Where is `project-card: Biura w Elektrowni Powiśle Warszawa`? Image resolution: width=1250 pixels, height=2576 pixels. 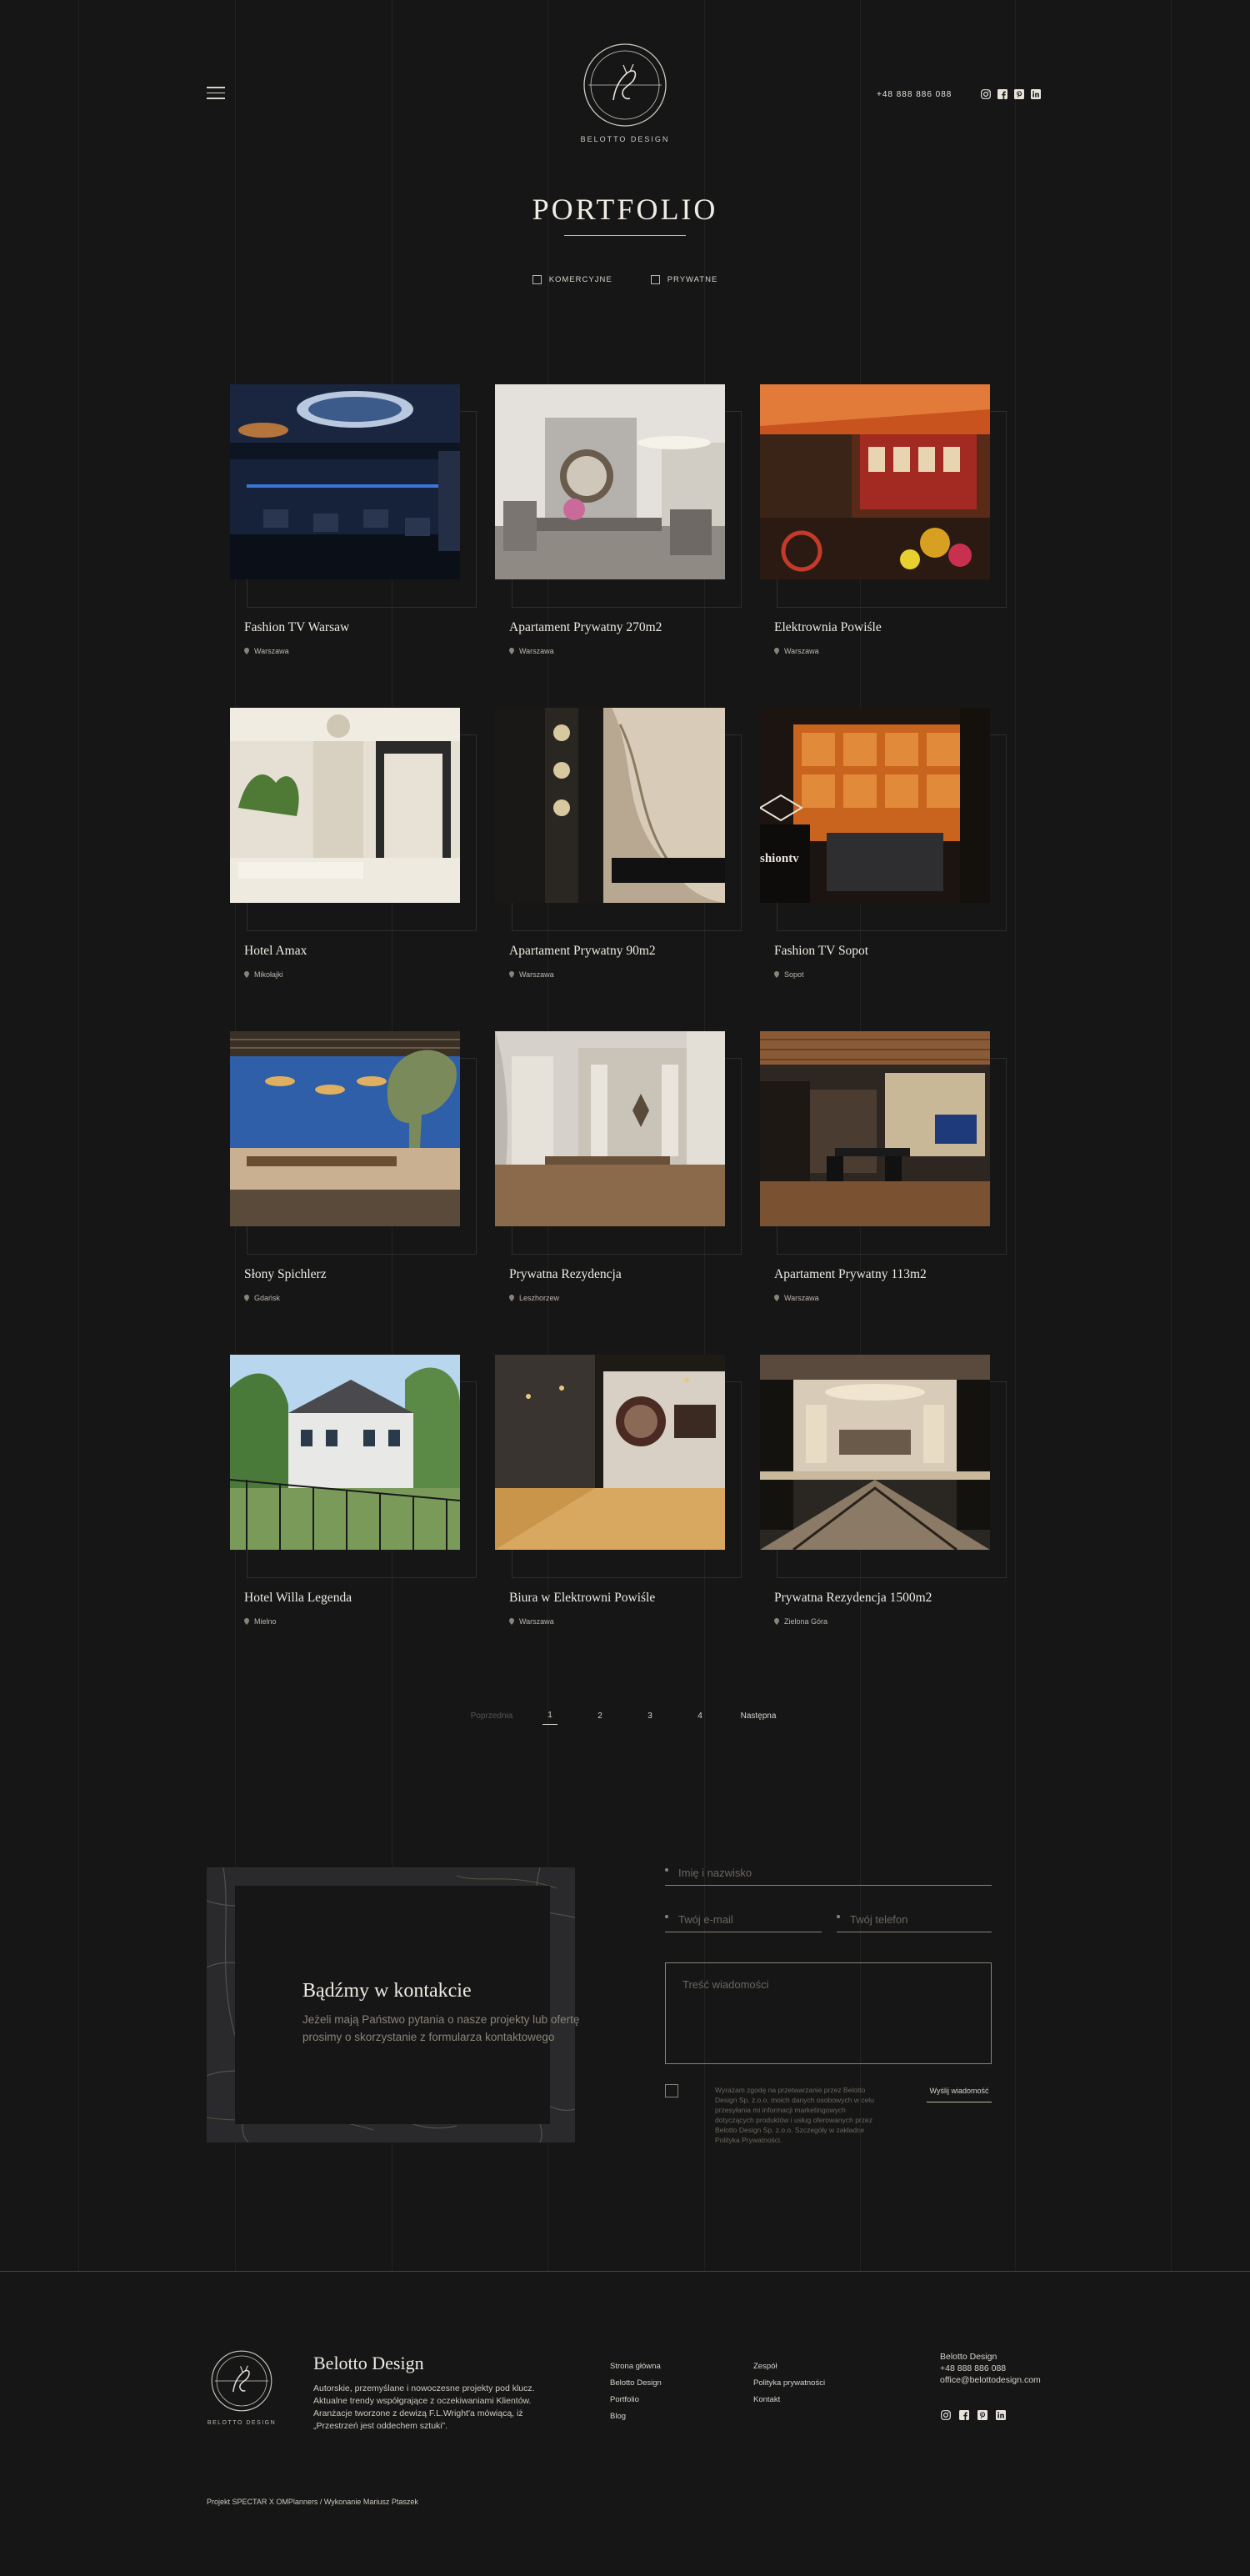
project-card: Biura w Elektrowni Powiśle Warszawa is located at coordinates (620, 1505).